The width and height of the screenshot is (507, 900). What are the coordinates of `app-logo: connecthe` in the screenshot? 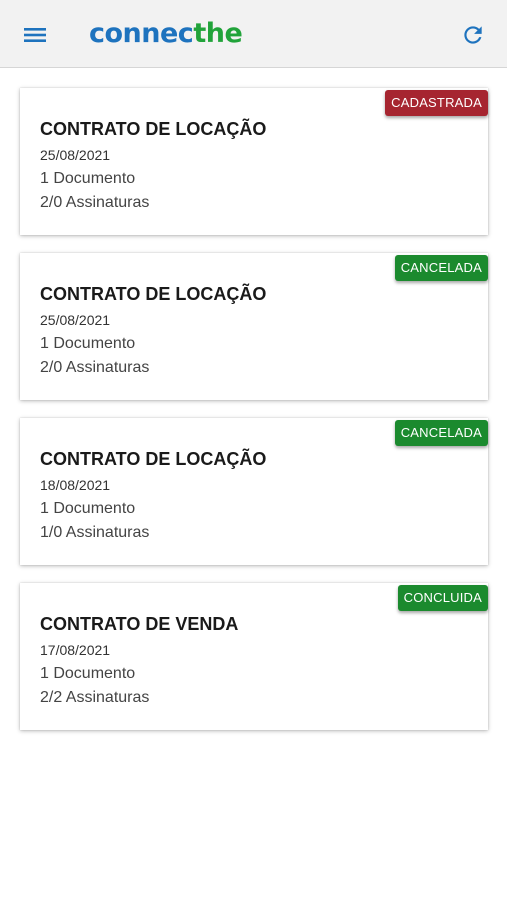 It's located at (166, 34).